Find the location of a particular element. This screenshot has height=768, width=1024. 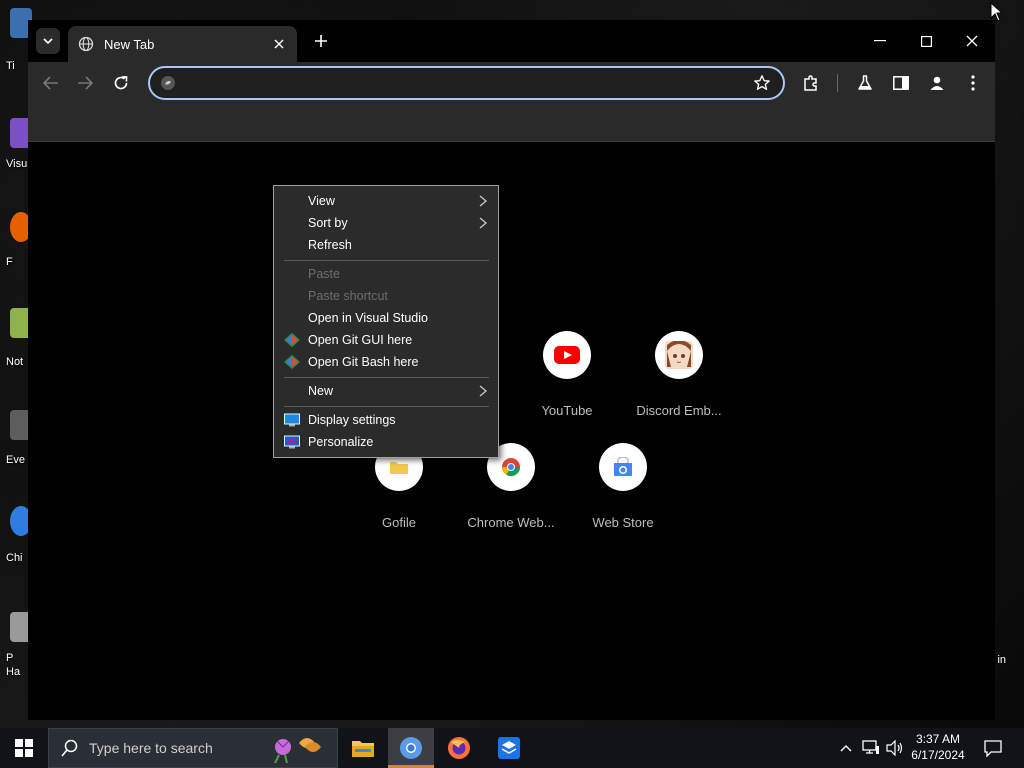

tab-strip: New Tab is located at coordinates (511, 41).